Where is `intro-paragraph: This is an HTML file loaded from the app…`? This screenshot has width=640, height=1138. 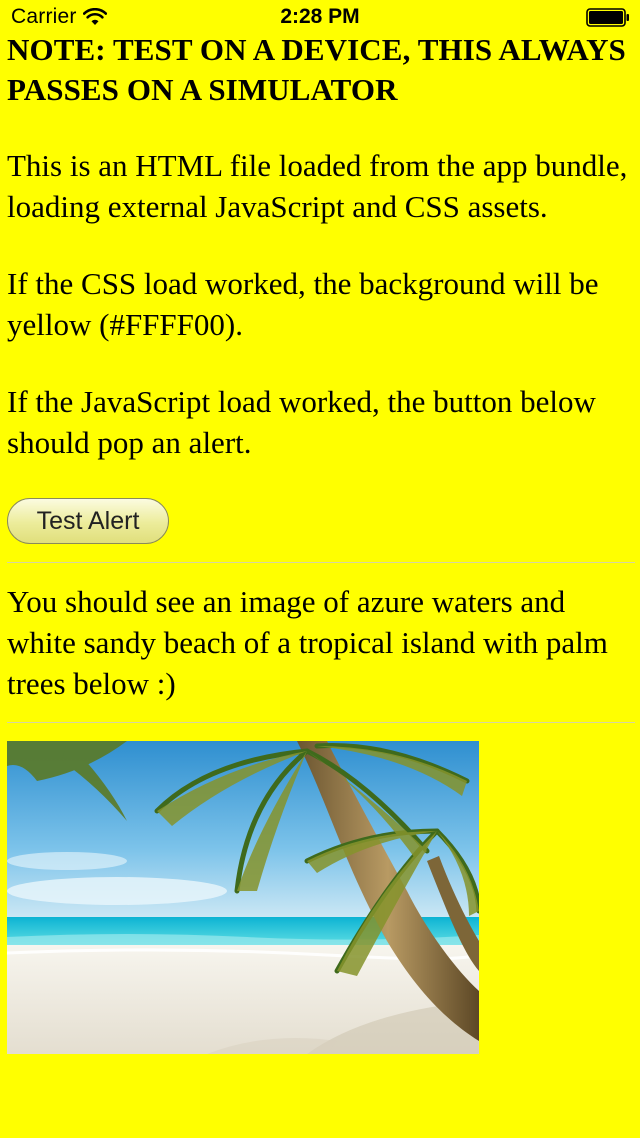
intro-paragraph: This is an HTML file loaded from the app… is located at coordinates (317, 186).